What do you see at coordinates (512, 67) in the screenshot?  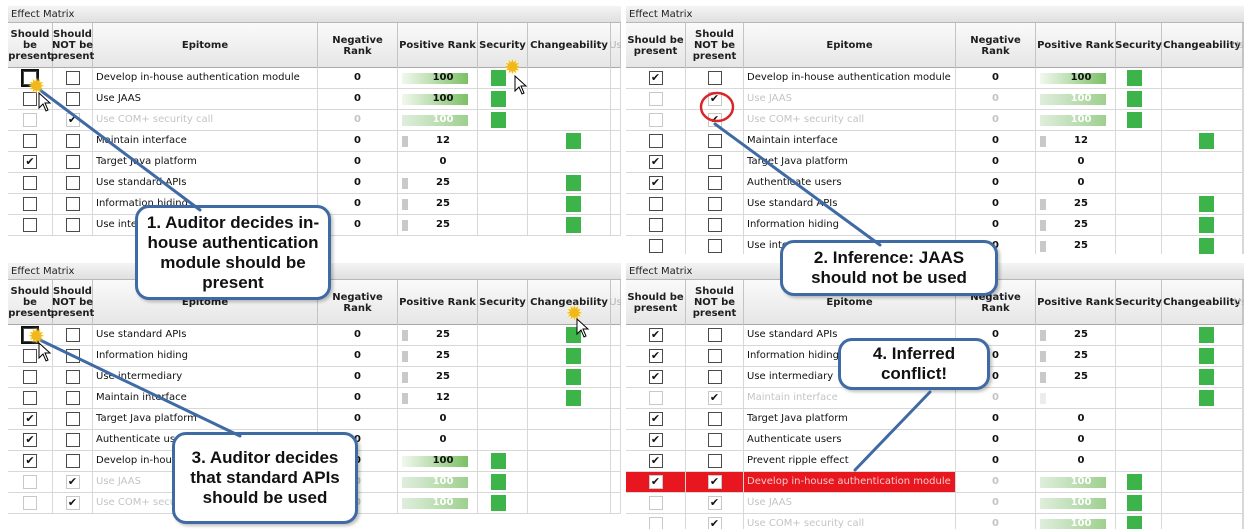 I see `click-burst-icon: ✹` at bounding box center [512, 67].